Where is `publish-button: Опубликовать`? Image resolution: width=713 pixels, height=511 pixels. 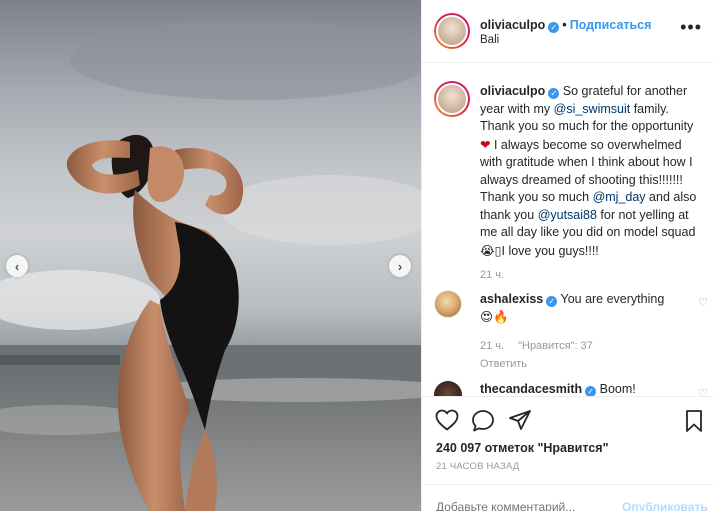
publish-button: Опубликовать is located at coordinates (665, 505).